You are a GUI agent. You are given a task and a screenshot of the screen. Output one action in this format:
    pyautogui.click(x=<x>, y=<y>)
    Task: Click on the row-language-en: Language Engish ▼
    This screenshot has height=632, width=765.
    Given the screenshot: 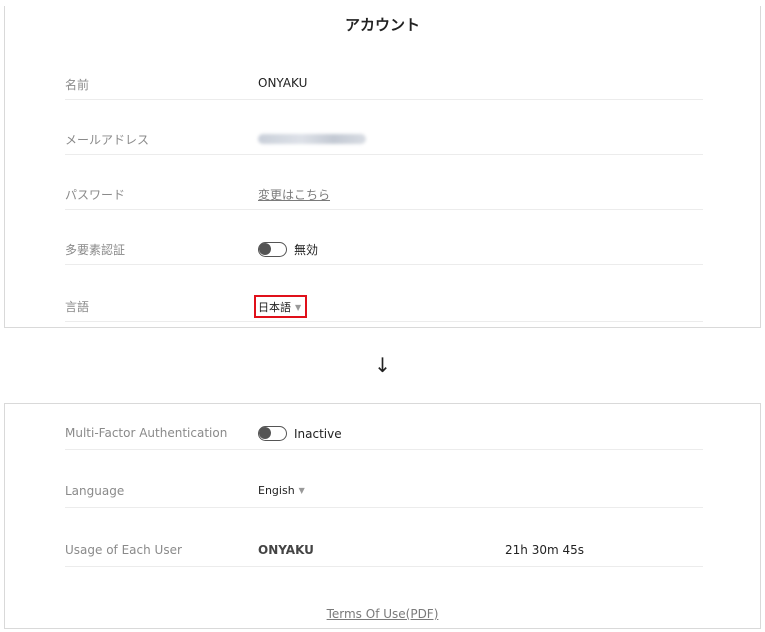 What is the action you would take?
    pyautogui.click(x=384, y=493)
    